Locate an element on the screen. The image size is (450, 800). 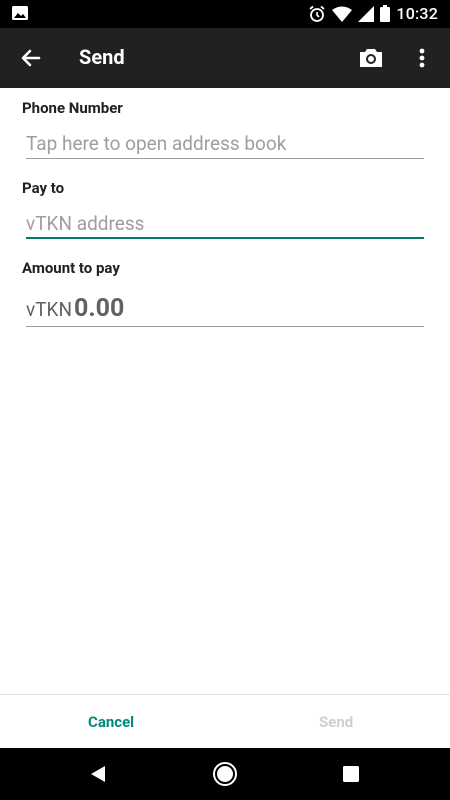
more-vert-icon is located at coordinates (422, 58).